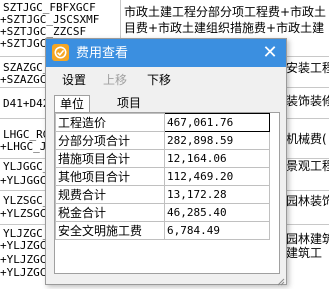  I want to click on table-row: 工程造价 467,061.76, so click(162, 122).